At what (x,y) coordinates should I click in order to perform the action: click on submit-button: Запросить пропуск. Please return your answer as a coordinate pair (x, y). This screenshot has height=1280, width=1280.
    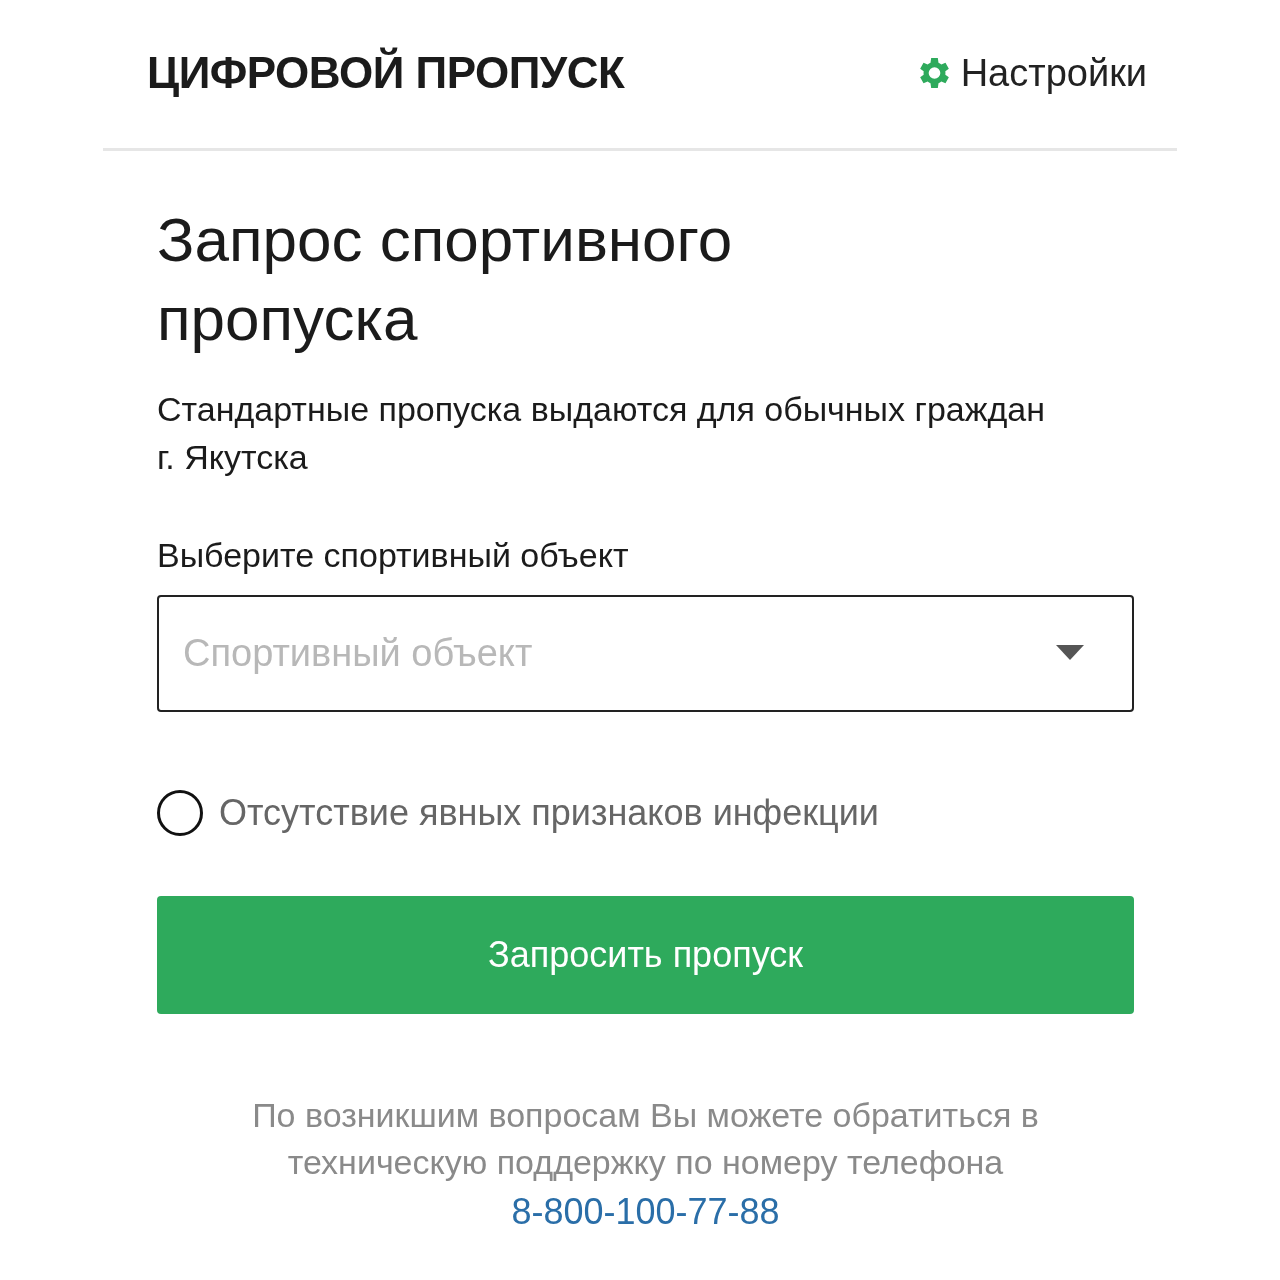
    Looking at the image, I should click on (645, 954).